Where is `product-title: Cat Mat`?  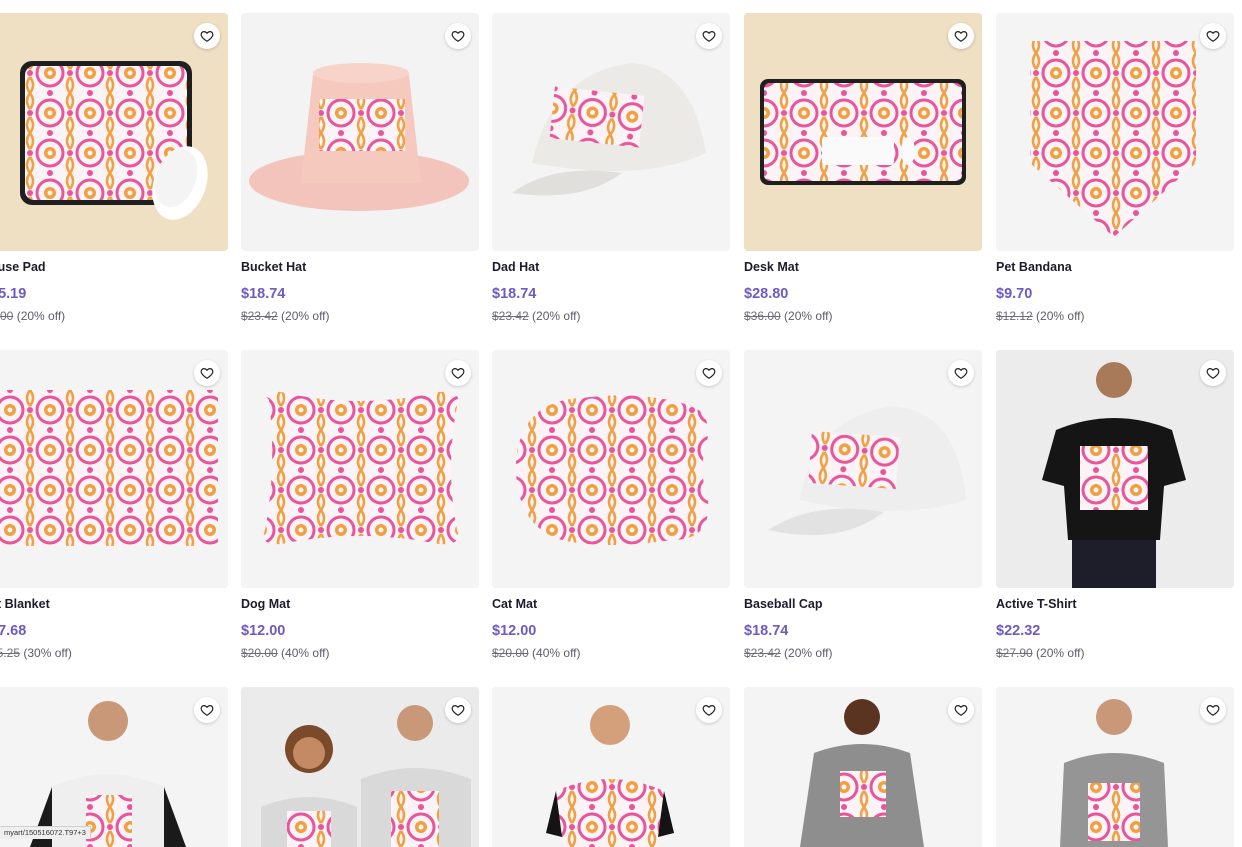 product-title: Cat Mat is located at coordinates (514, 604).